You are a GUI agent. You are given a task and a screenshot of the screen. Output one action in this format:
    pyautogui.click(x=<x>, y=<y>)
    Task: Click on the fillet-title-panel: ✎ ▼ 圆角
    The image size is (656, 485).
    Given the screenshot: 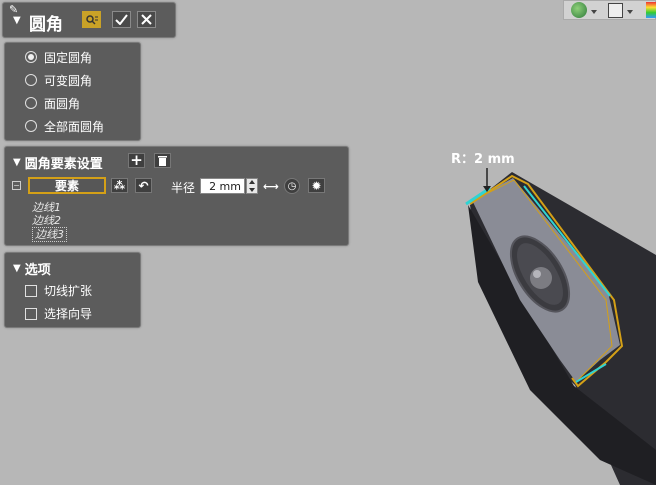 What is the action you would take?
    pyautogui.click(x=89, y=20)
    